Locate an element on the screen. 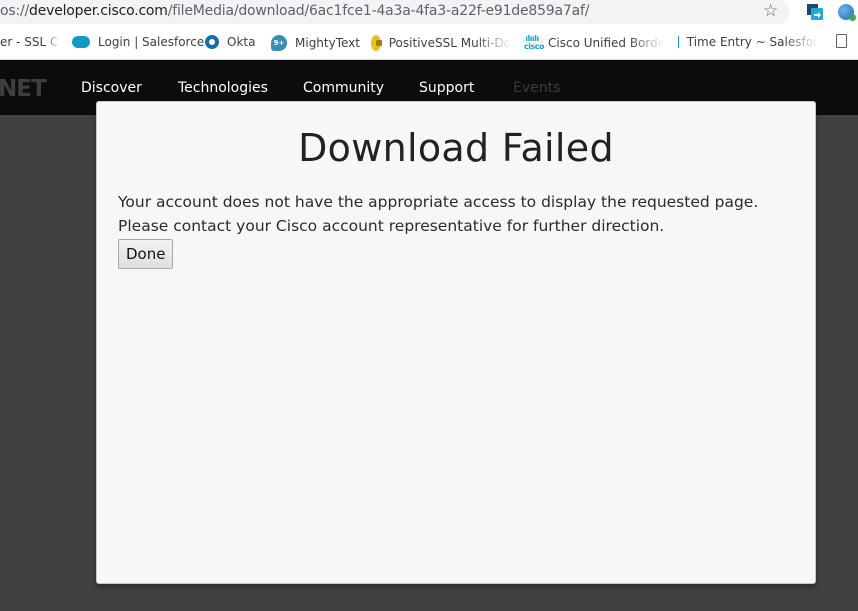 The image size is (858, 611). bookmark-label: Cisco Unified Border is located at coordinates (606, 43).